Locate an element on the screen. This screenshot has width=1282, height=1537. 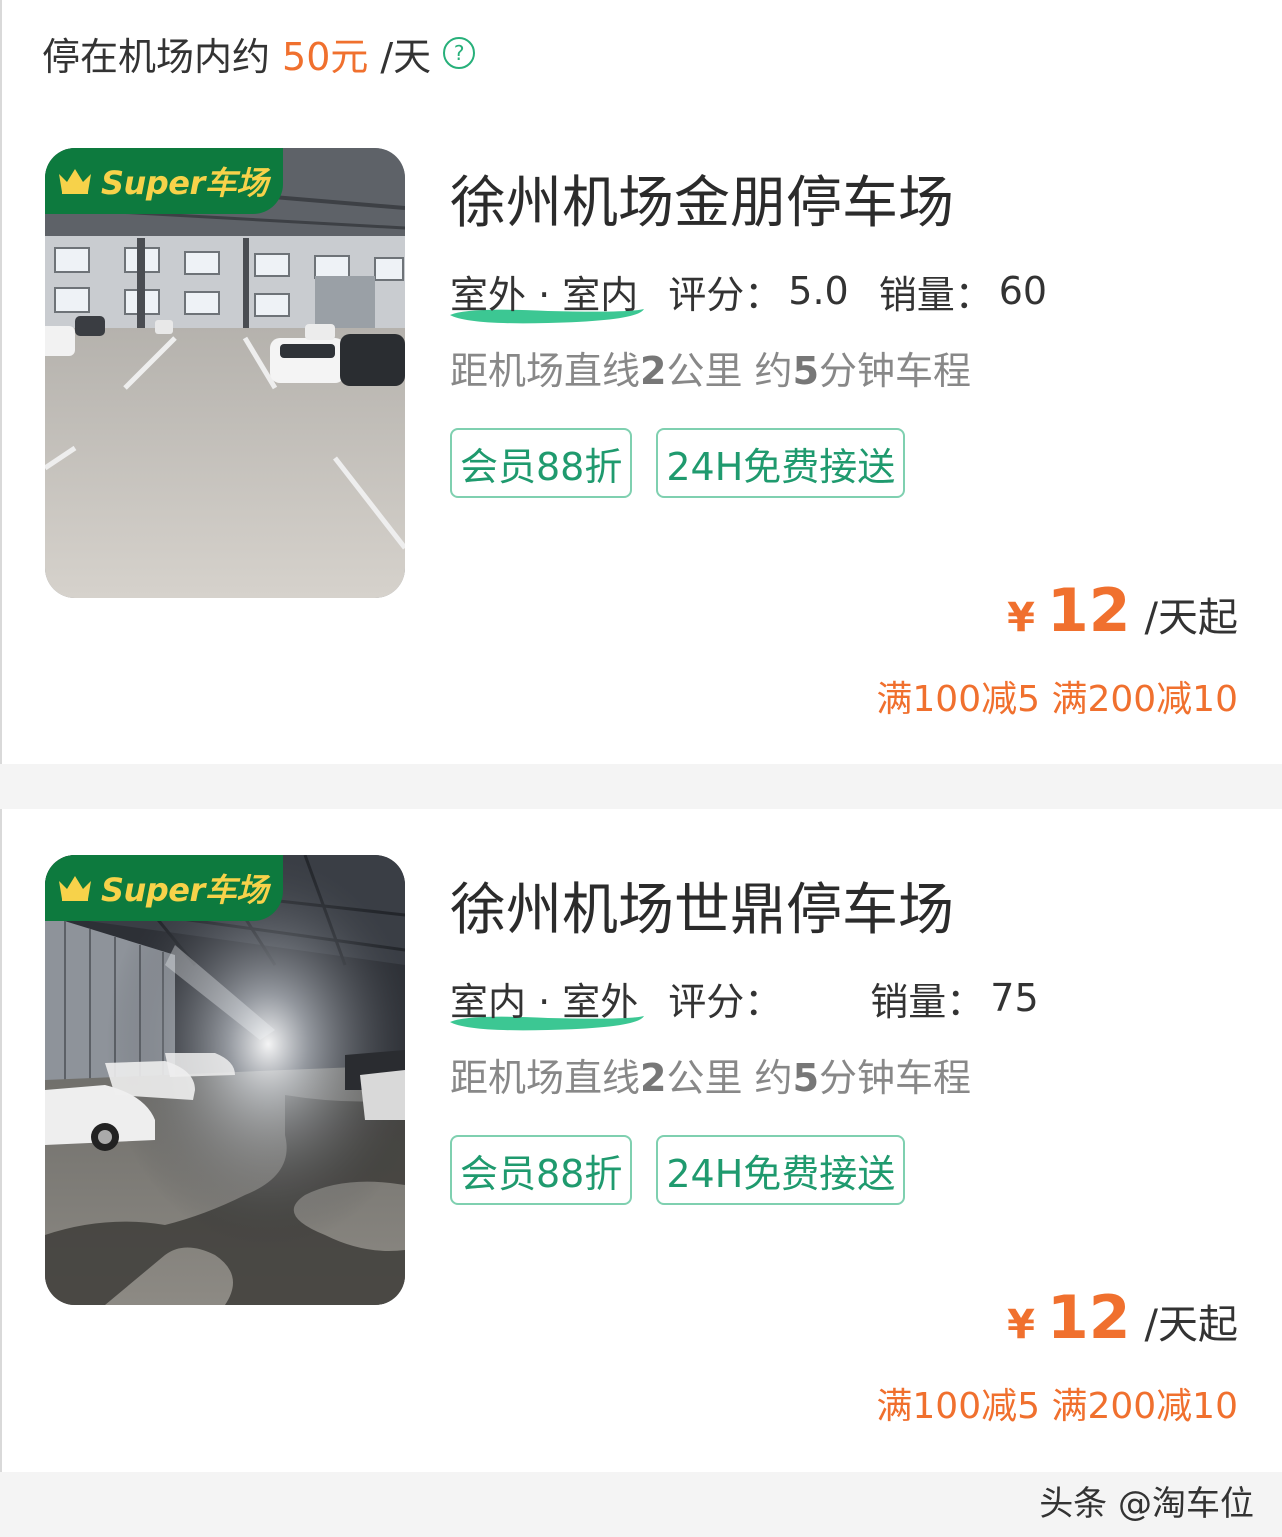
parking-type: 室内 · 室外 is located at coordinates (547, 1000).